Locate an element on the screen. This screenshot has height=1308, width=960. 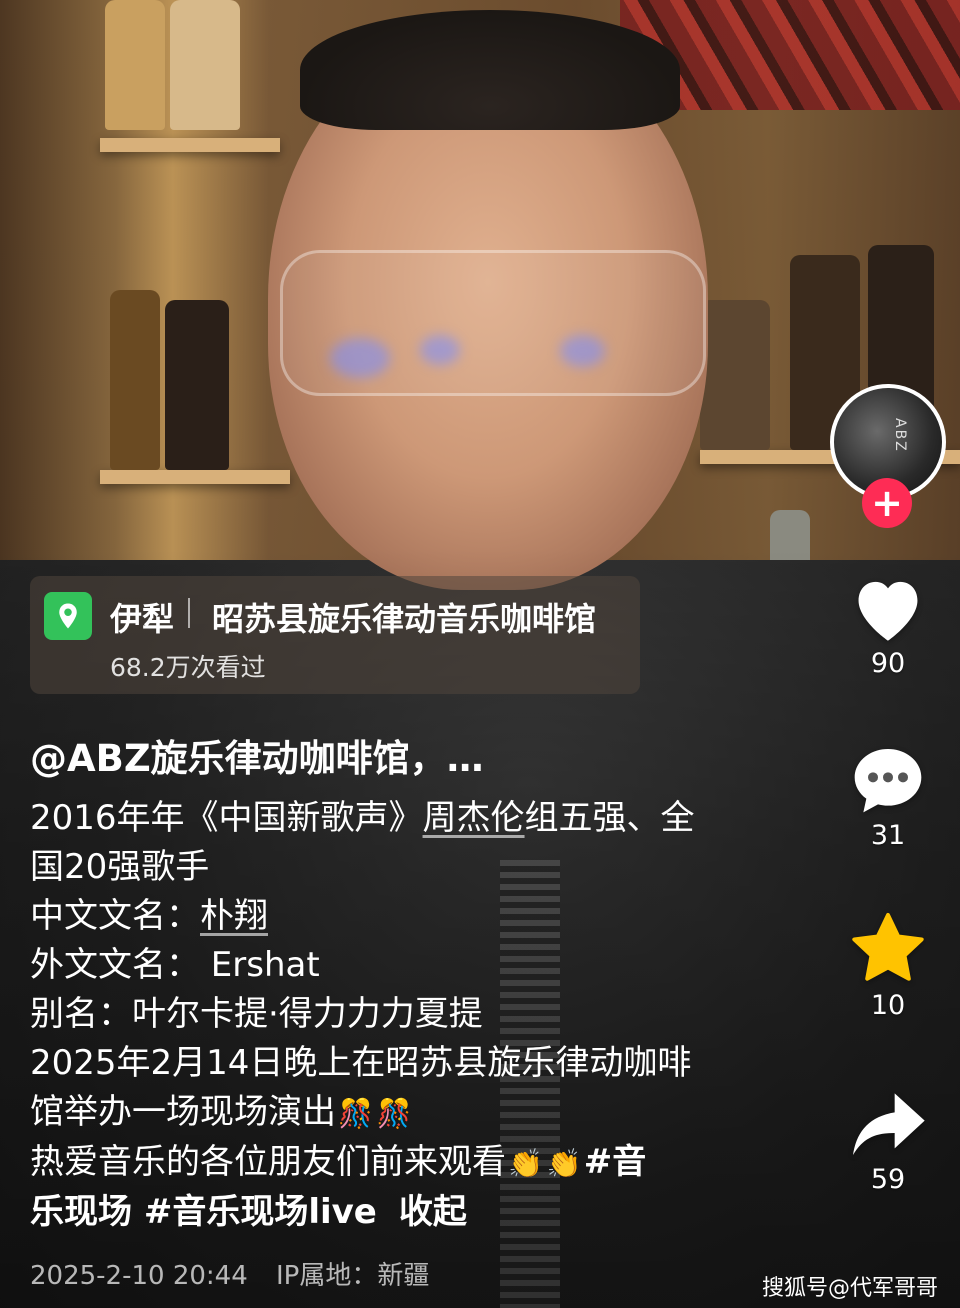
follow-button: + is located at coordinates (887, 503).